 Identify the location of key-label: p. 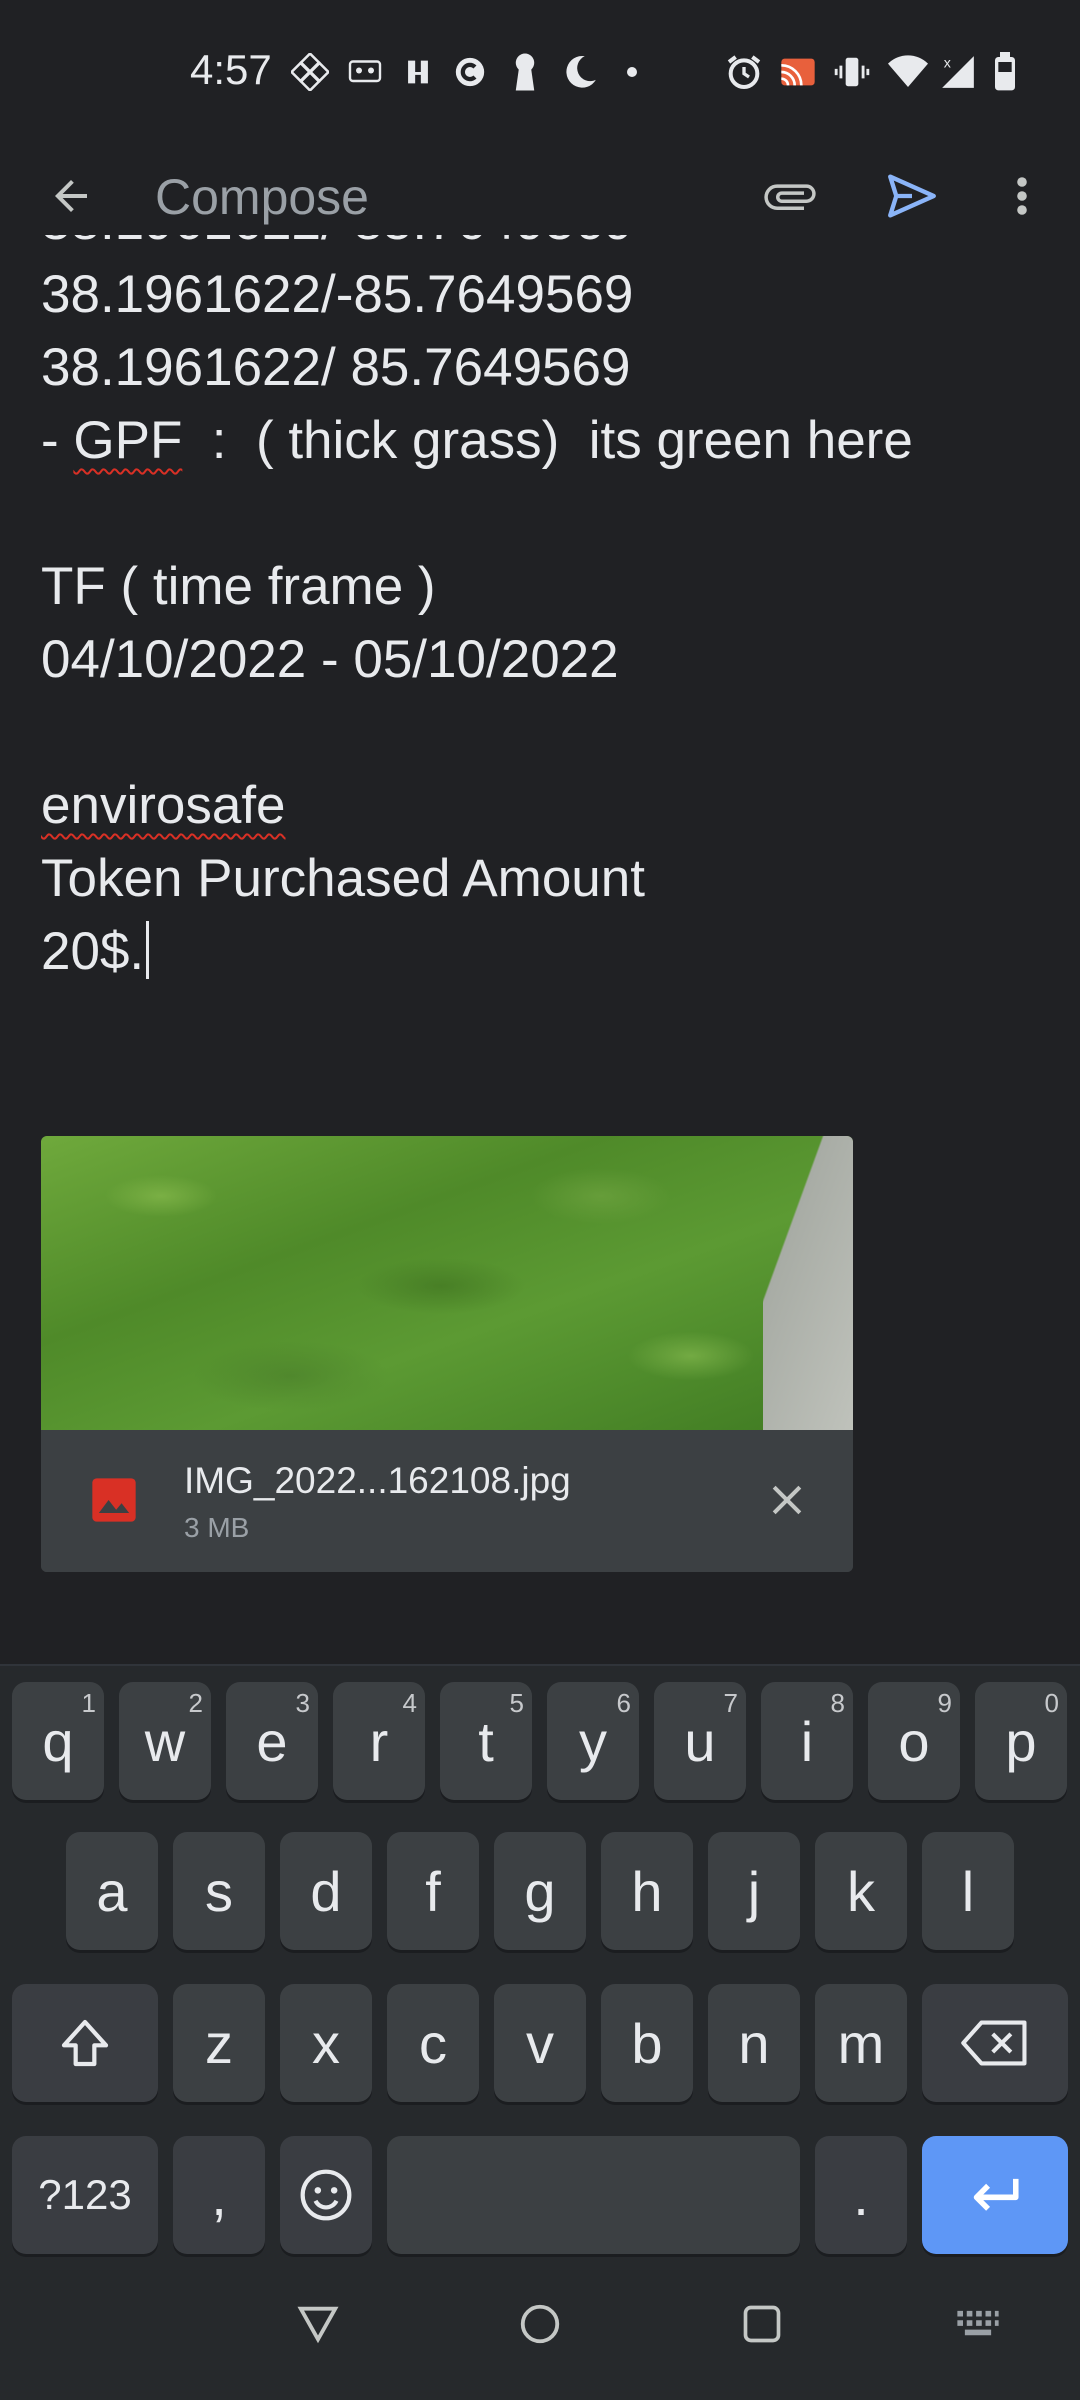
(1021, 1741).